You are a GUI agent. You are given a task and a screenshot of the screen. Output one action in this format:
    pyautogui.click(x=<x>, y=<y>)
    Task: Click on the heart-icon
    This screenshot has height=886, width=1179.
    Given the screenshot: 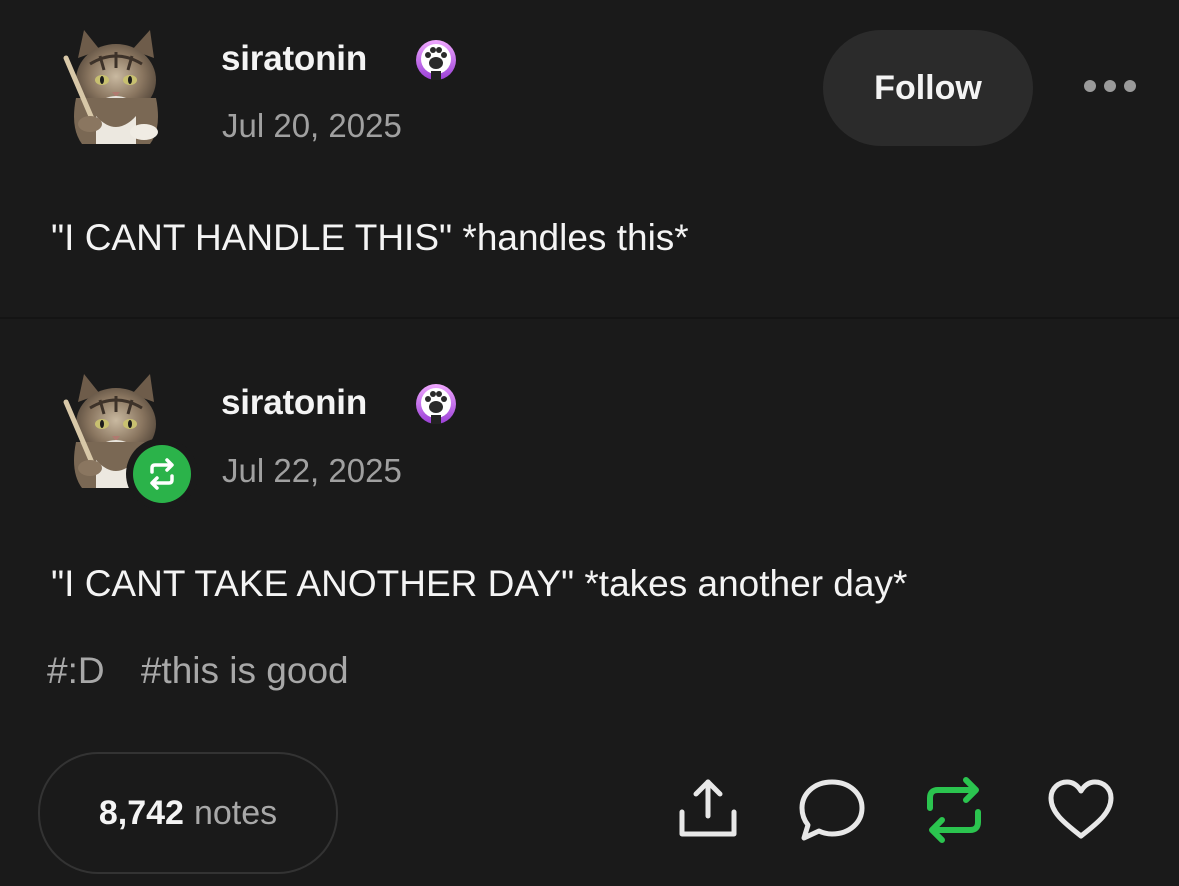 What is the action you would take?
    pyautogui.click(x=1081, y=810)
    